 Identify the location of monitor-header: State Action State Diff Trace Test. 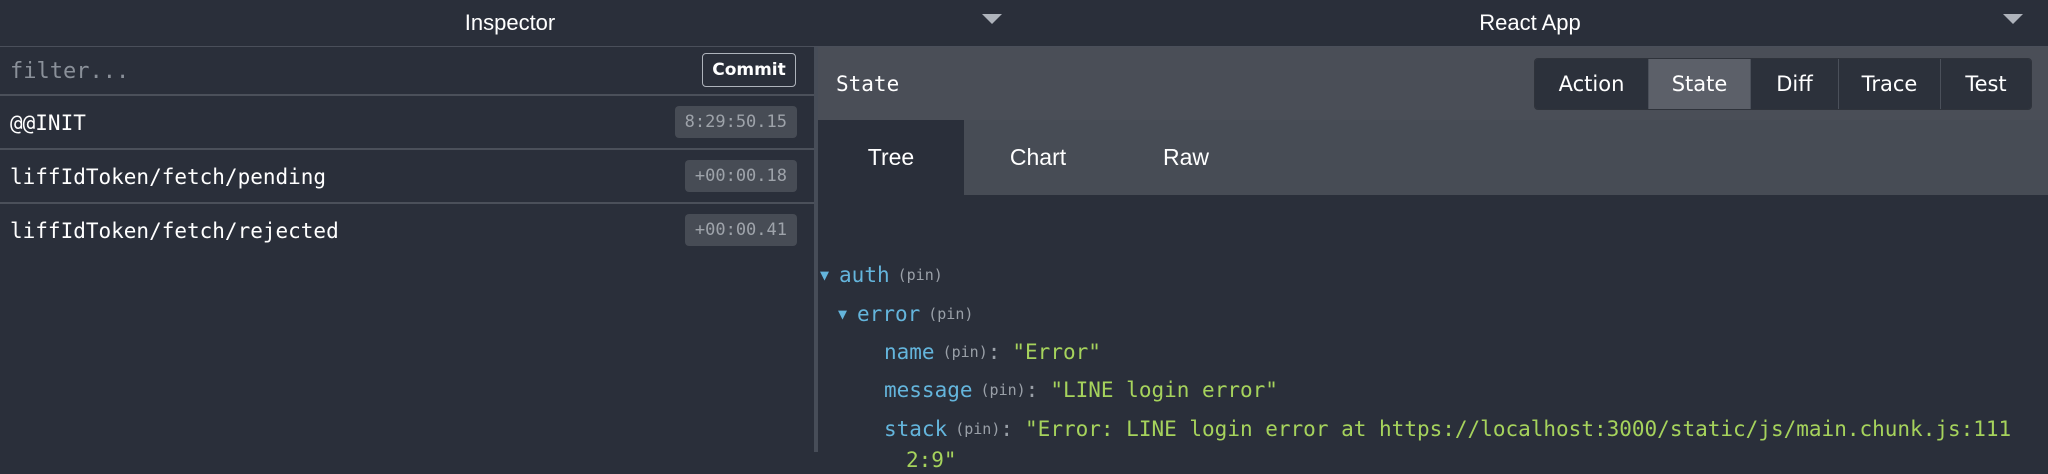
(1433, 83).